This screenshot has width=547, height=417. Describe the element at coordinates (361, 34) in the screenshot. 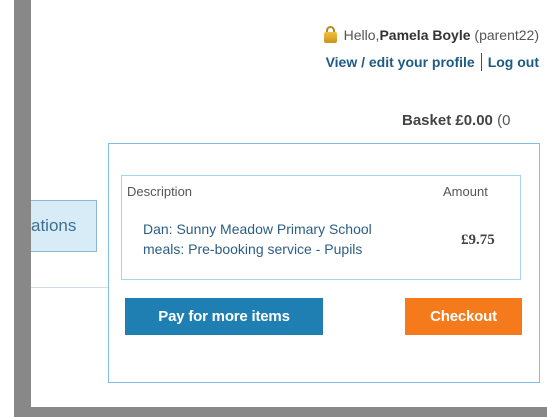

I see `greeting-prefix: Hello,` at that location.